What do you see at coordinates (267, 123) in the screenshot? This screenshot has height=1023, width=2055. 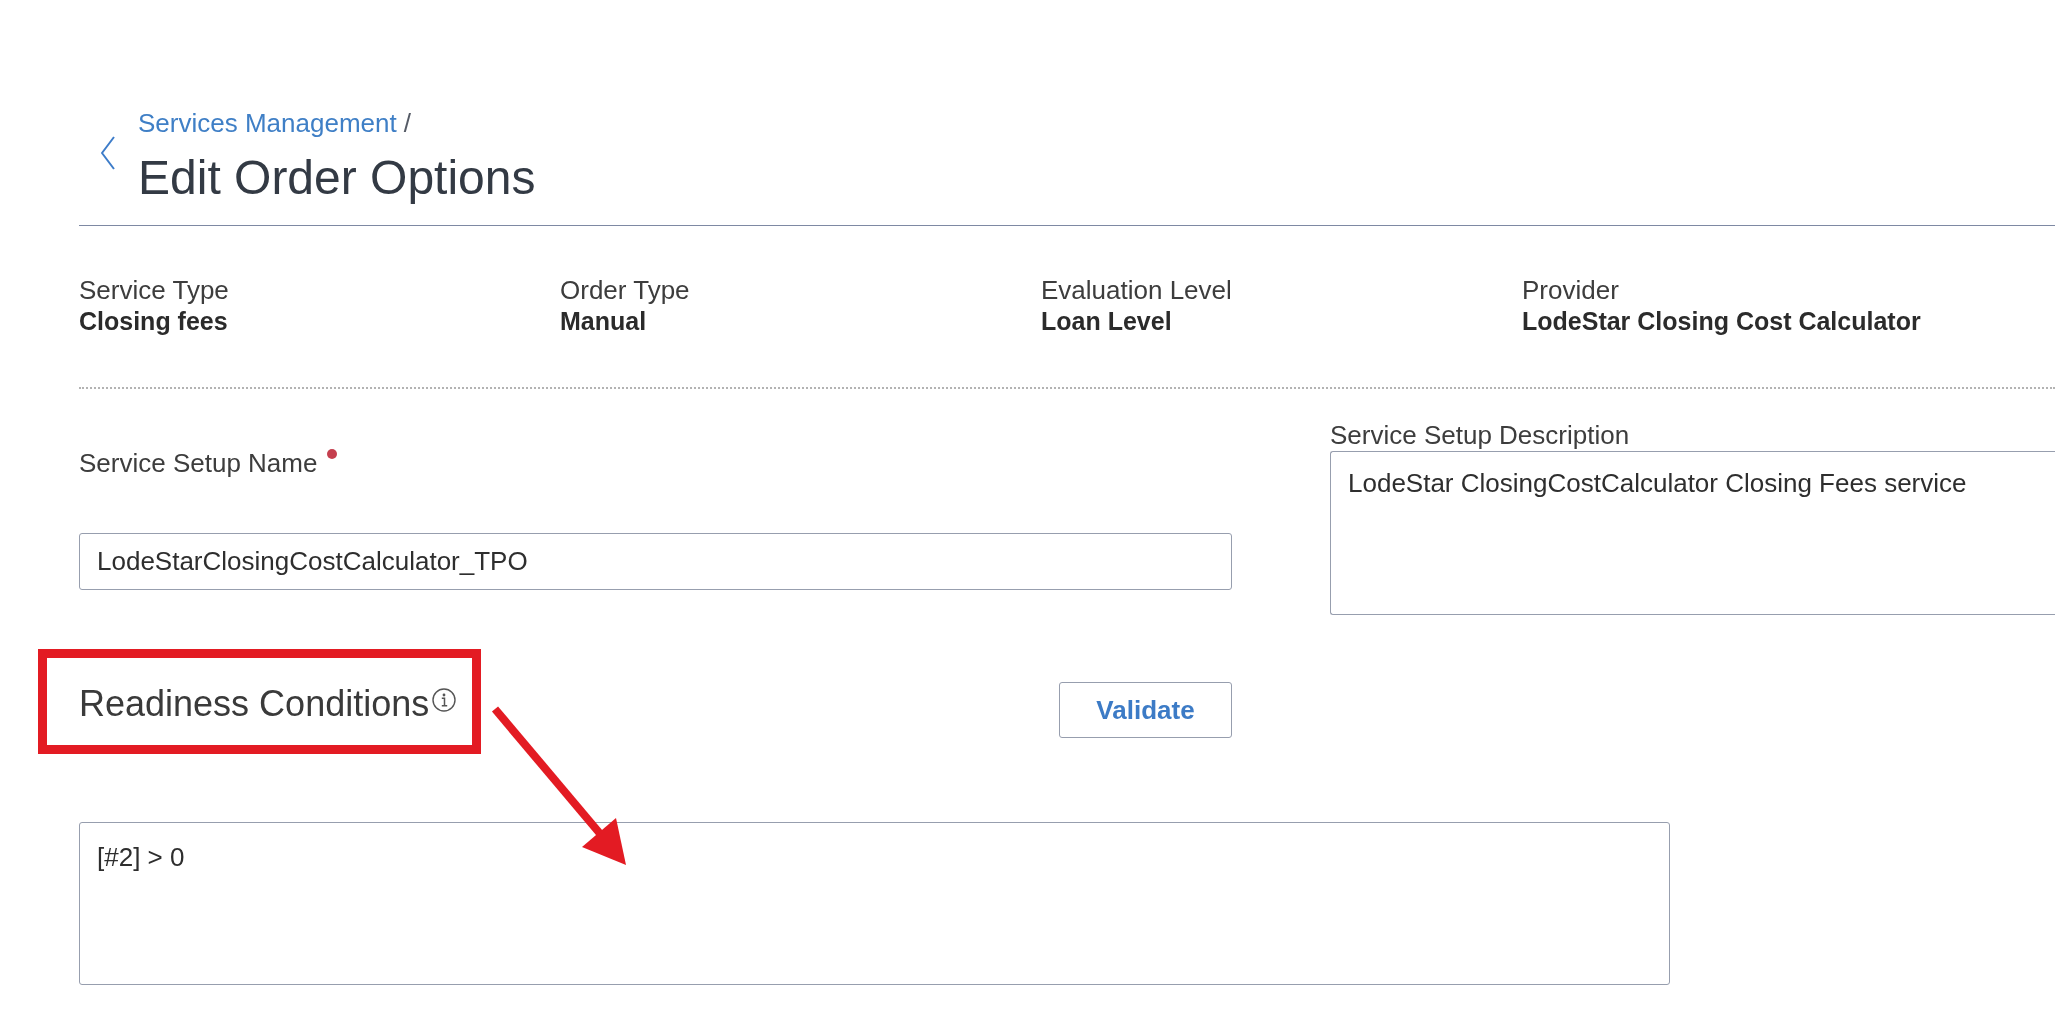 I see `breadcrumb-link: Services Management` at bounding box center [267, 123].